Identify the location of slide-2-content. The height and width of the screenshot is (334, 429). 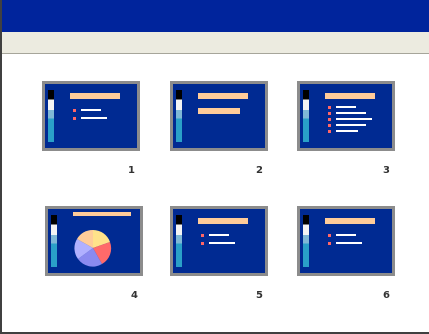
(219, 116).